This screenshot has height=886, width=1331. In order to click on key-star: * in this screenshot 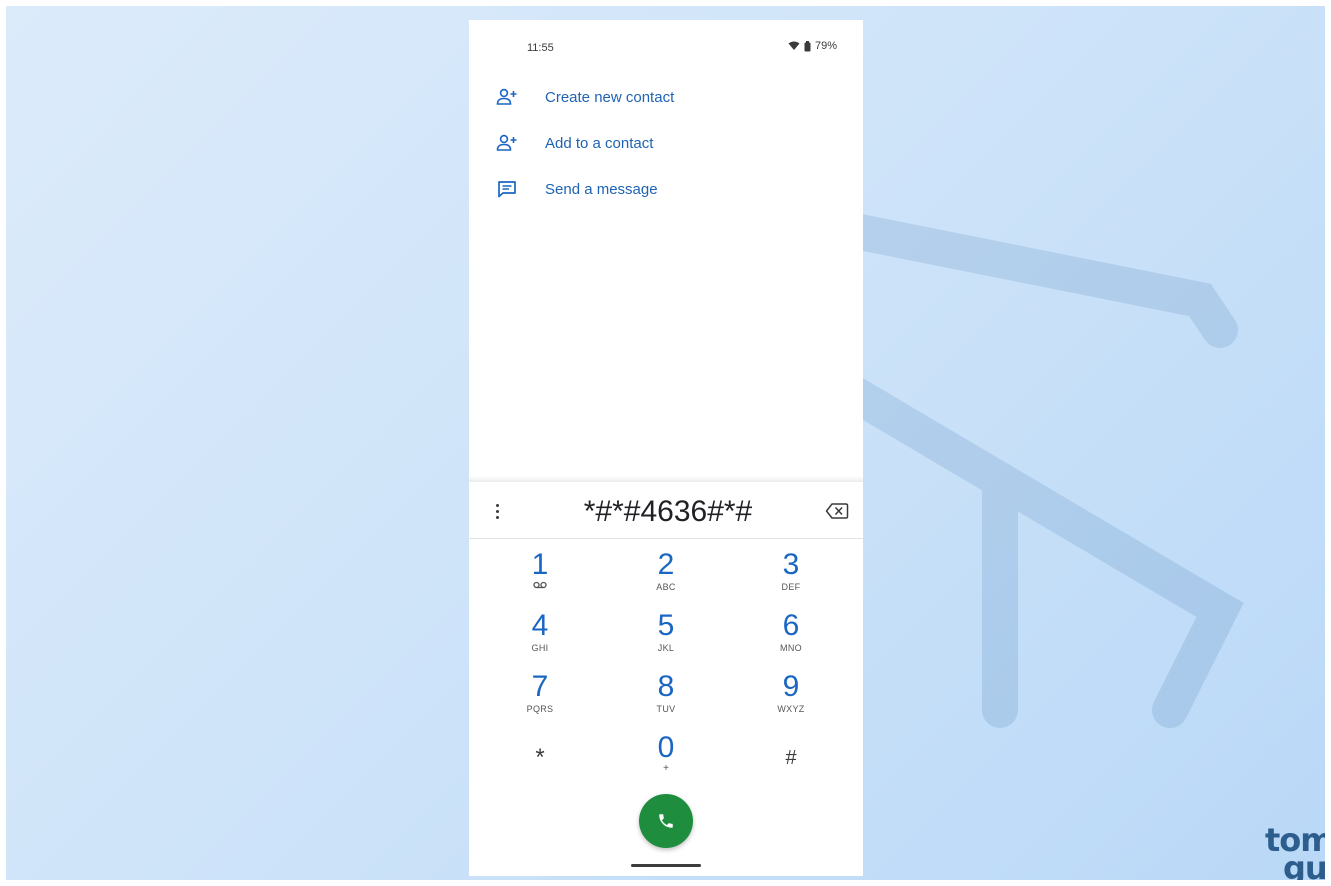, I will do `click(540, 761)`.